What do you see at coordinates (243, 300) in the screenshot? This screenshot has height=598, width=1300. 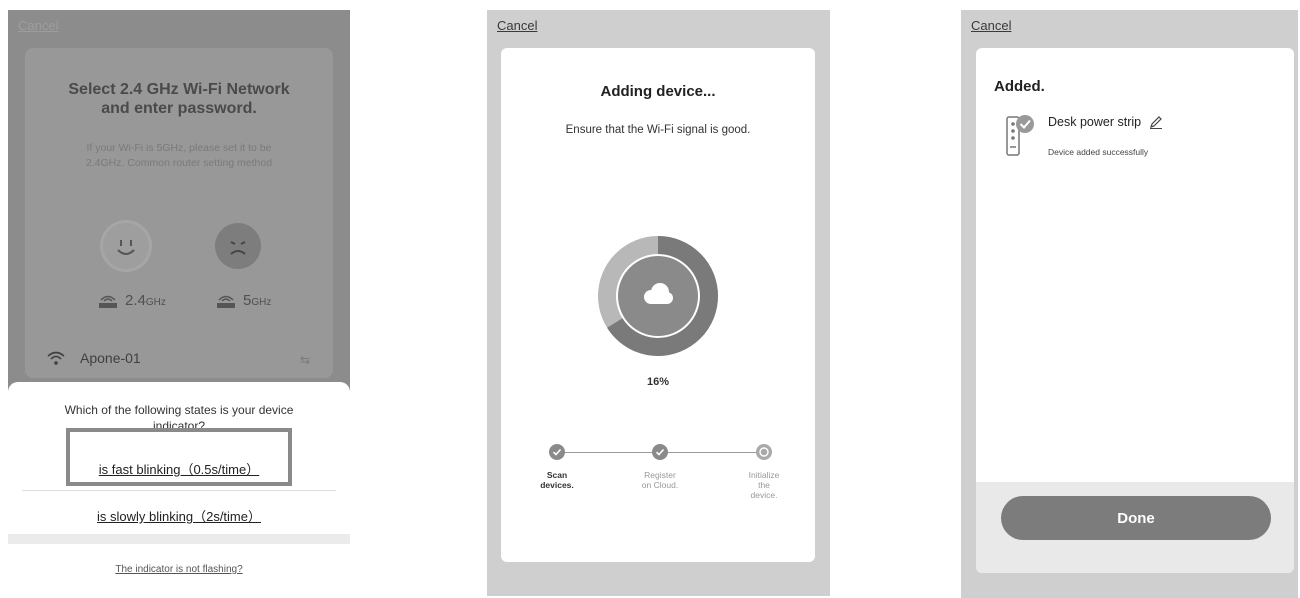 I see `band-5ghz: 5GHz` at bounding box center [243, 300].